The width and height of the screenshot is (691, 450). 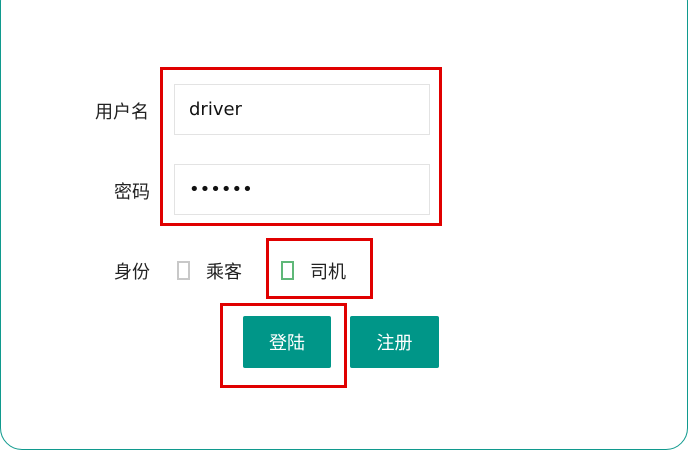 I want to click on login-button: 登陆, so click(x=287, y=342).